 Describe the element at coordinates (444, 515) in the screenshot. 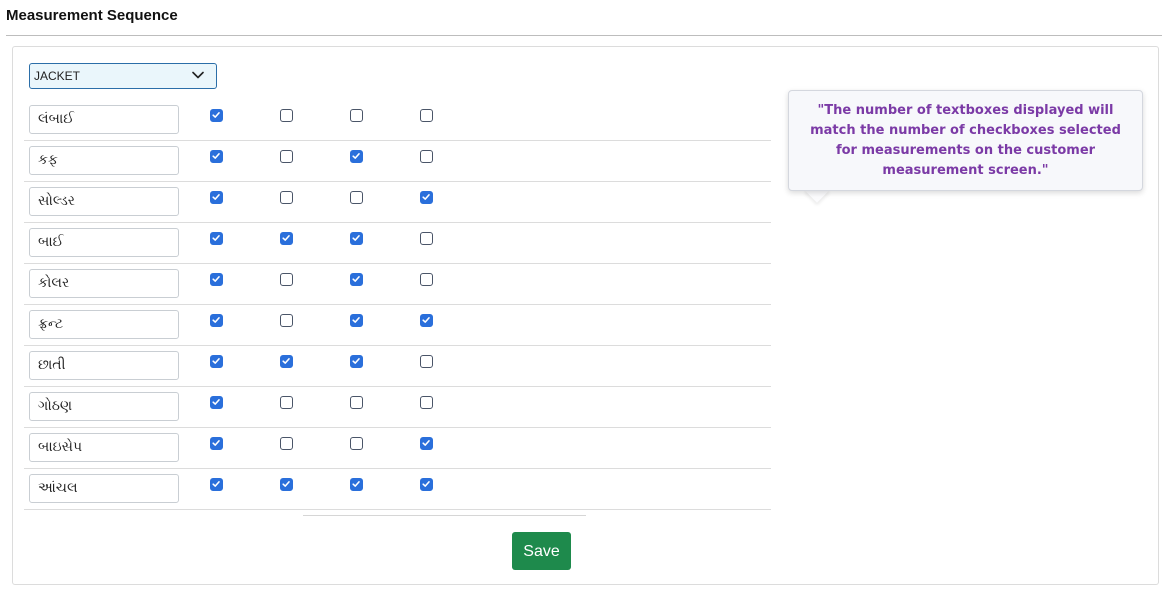

I see `save-divider` at that location.